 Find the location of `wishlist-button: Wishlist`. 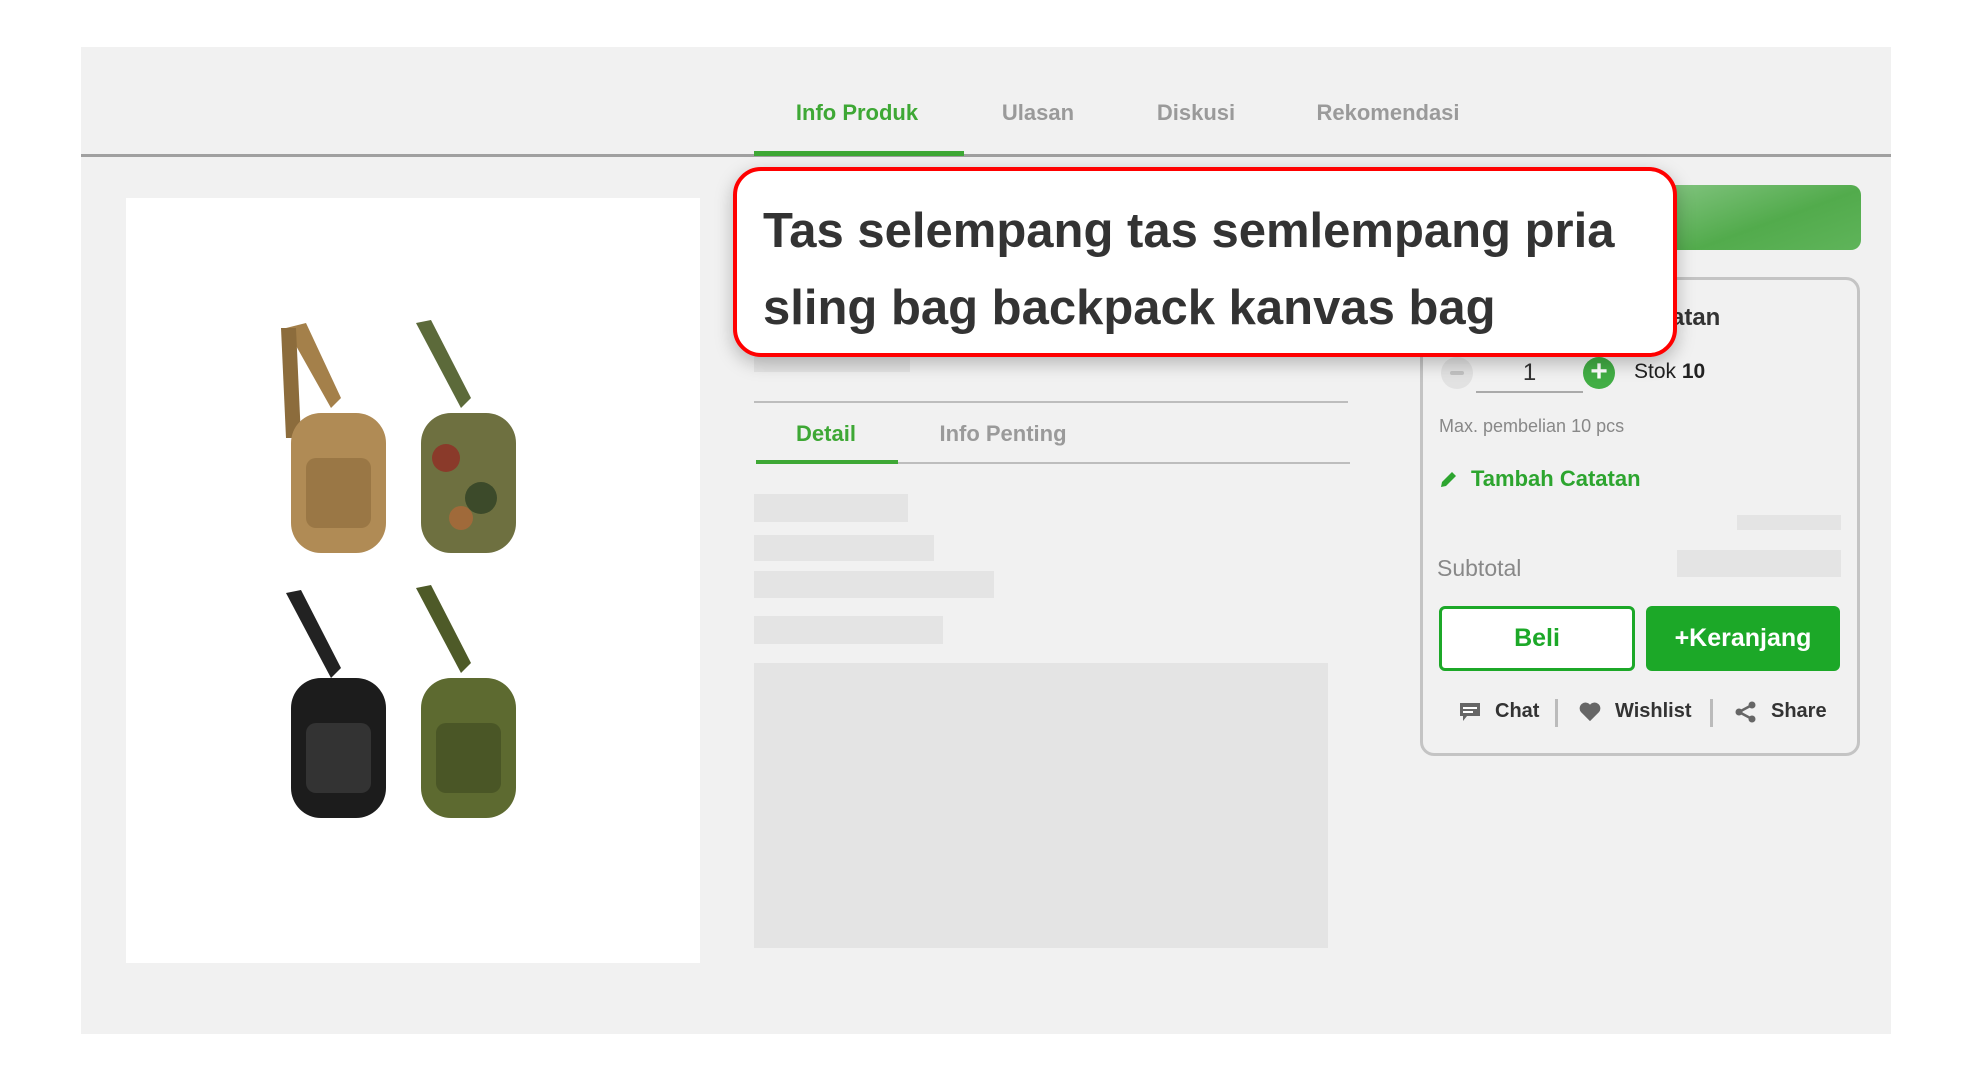

wishlist-button: Wishlist is located at coordinates (1635, 711).